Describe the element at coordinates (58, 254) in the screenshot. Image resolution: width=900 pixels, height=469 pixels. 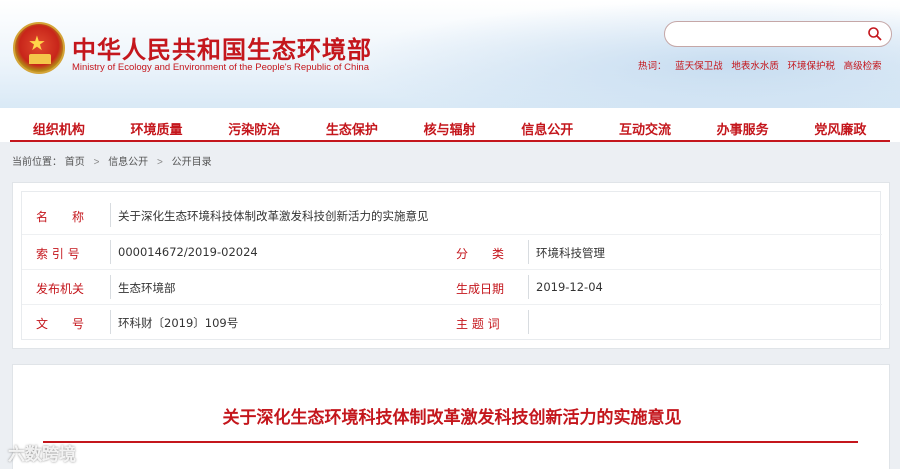
I see `index-label: 索 引 号` at that location.